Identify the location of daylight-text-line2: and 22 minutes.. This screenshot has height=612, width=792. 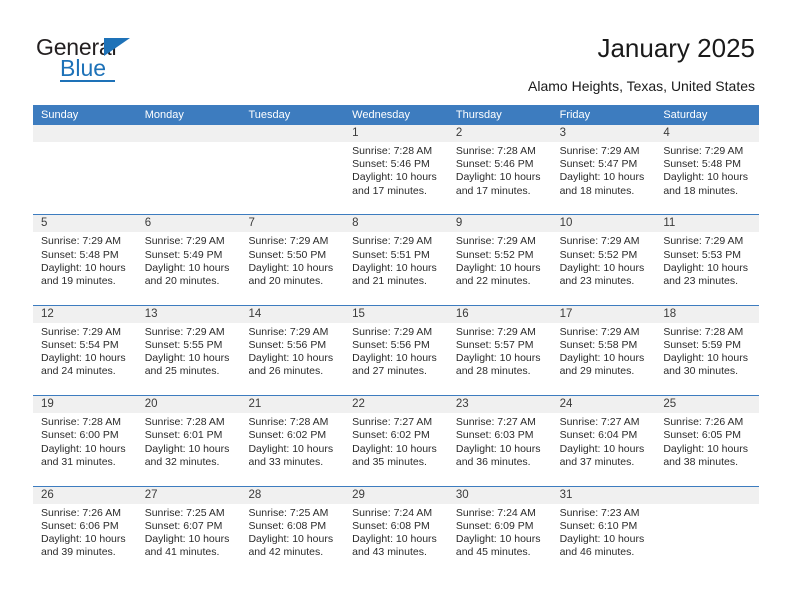
(493, 281).